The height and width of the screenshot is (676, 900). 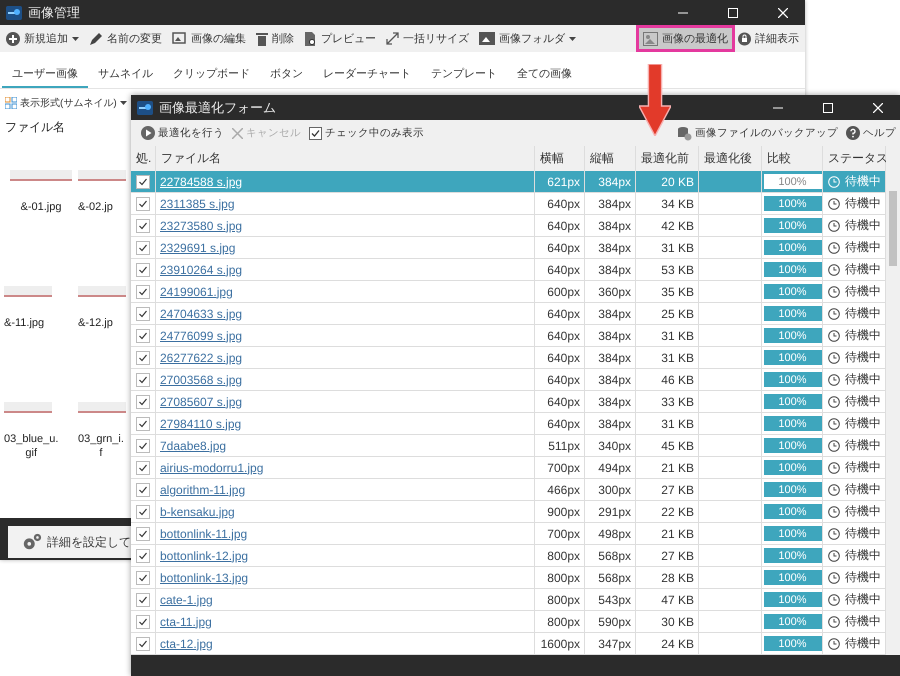 I want to click on table-row: 2311385 s.jpg 640px 384px 34 KB 100% 待機中, so click(x=508, y=204).